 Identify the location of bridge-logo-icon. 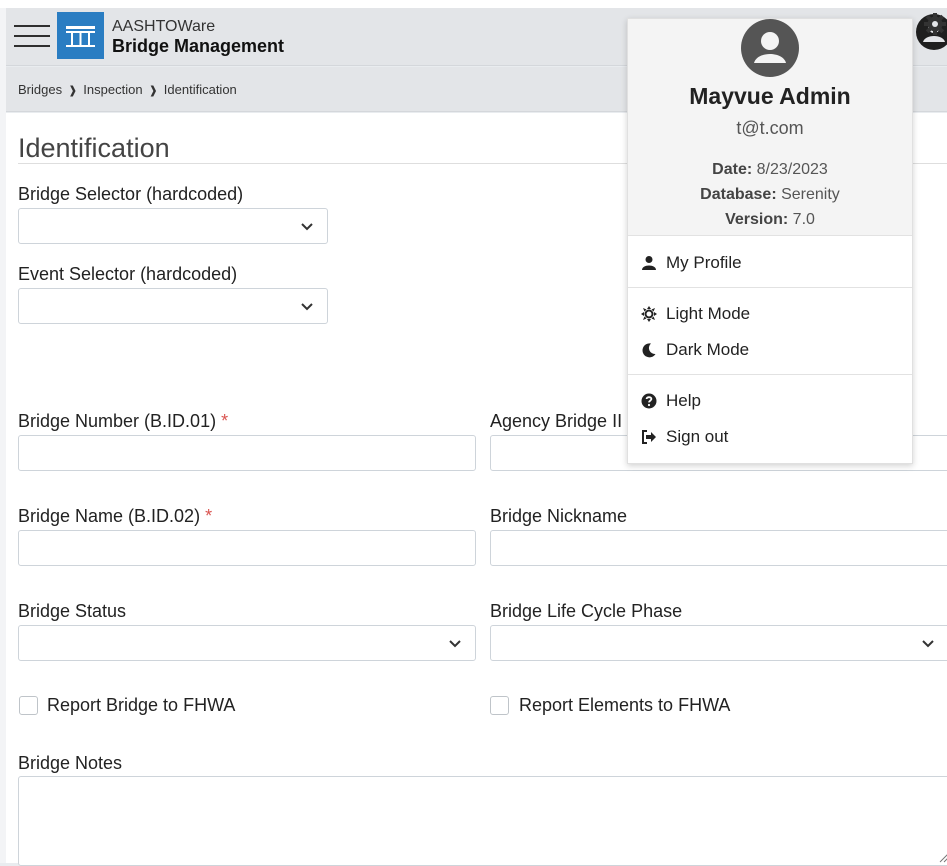
(80, 35).